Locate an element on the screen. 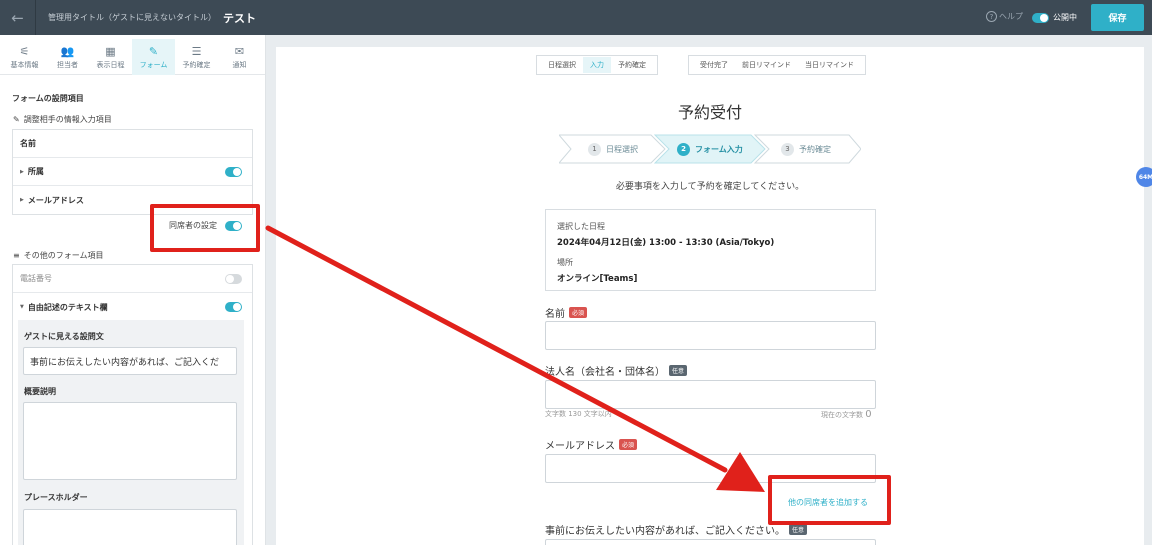  list-item: ▼ 自由記述のテキスト欄 is located at coordinates (132, 307).